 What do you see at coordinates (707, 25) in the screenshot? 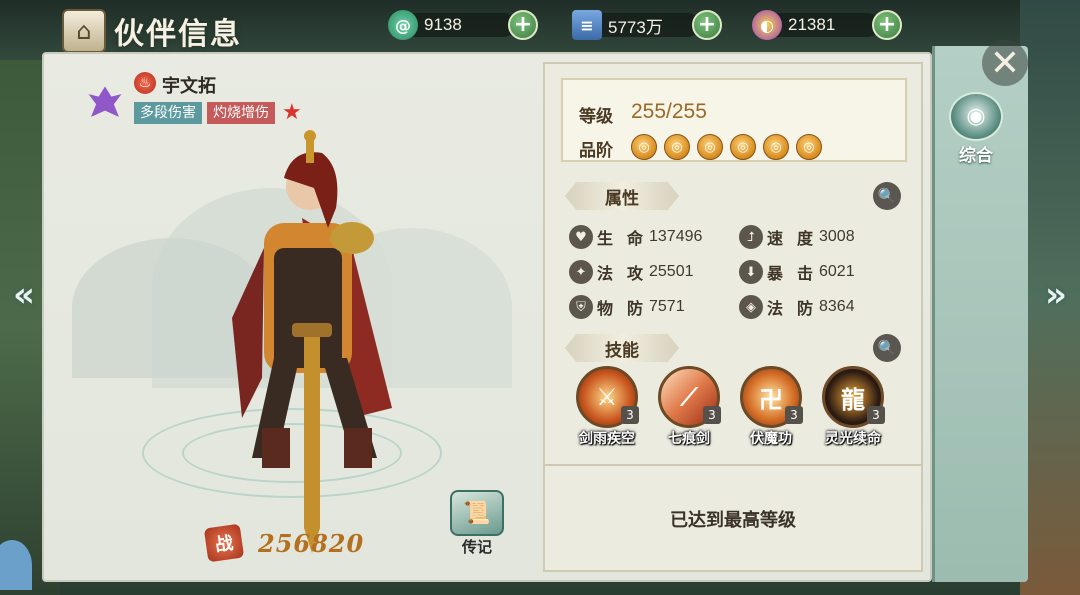
I see `add-silver-button: +` at bounding box center [707, 25].